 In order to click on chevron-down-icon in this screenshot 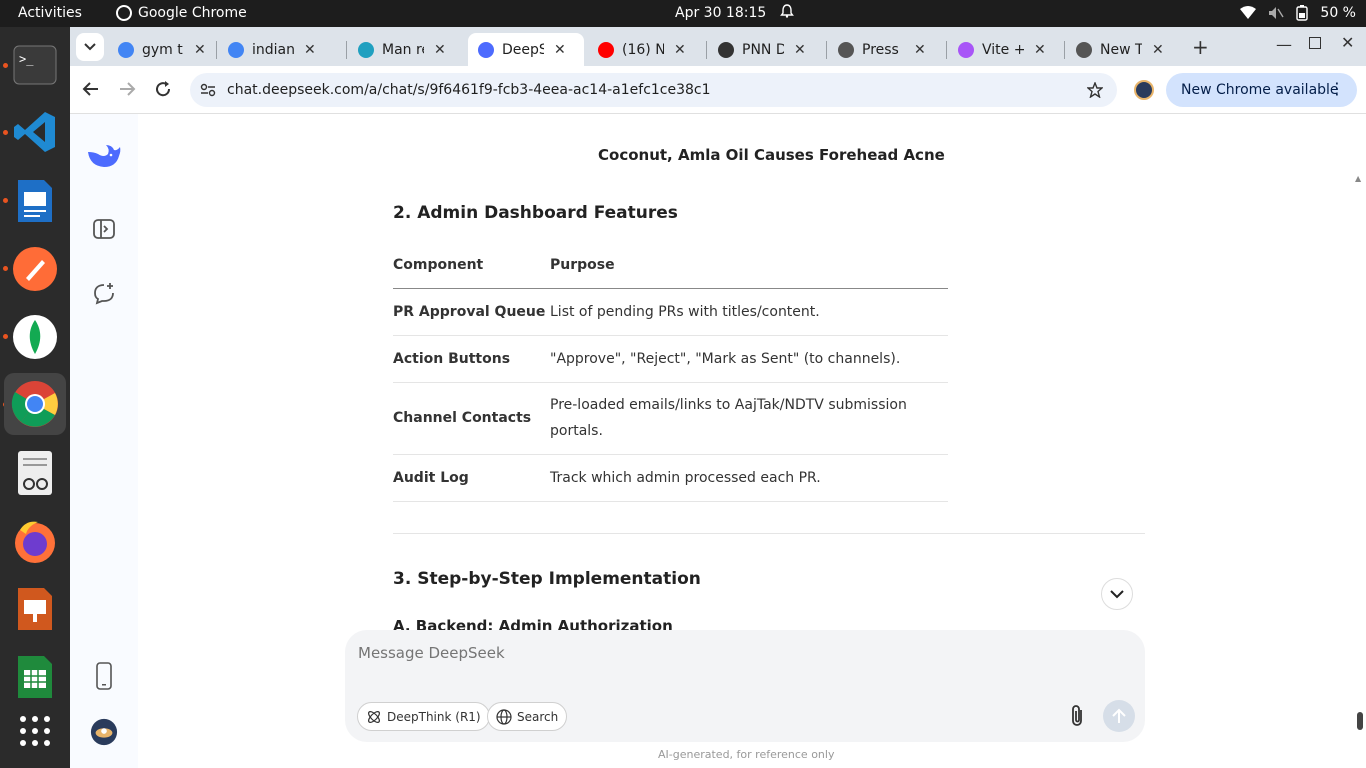, I will do `click(90, 47)`.